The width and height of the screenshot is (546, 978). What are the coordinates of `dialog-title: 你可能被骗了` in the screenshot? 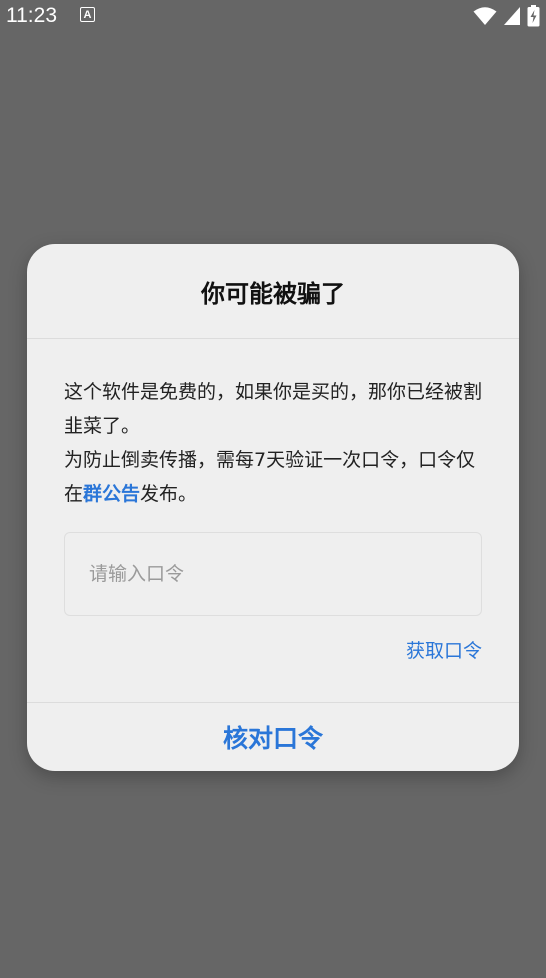 It's located at (273, 294).